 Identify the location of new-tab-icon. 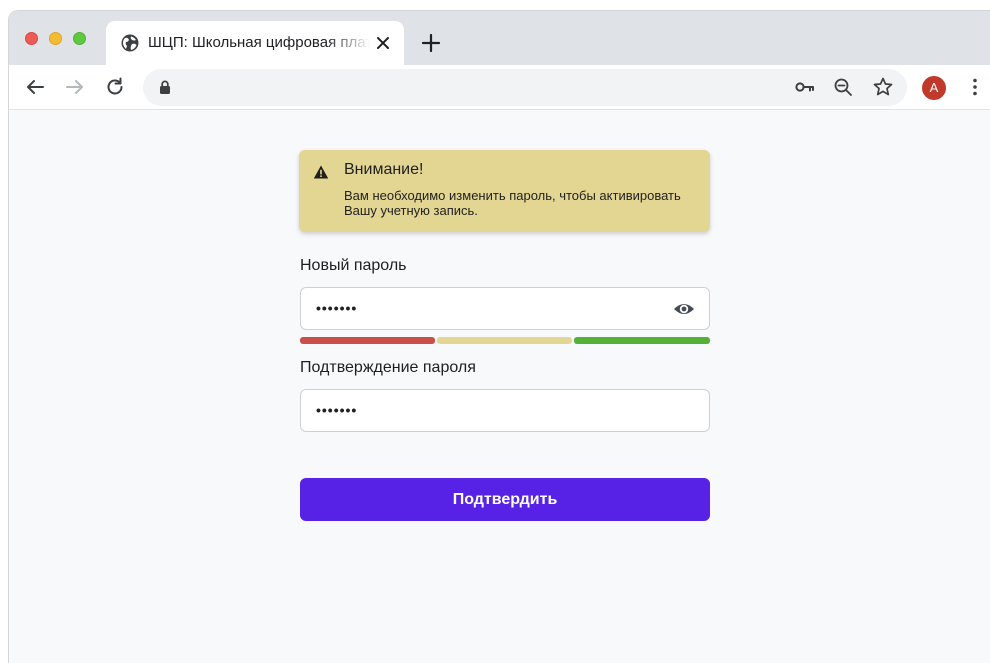
(431, 43).